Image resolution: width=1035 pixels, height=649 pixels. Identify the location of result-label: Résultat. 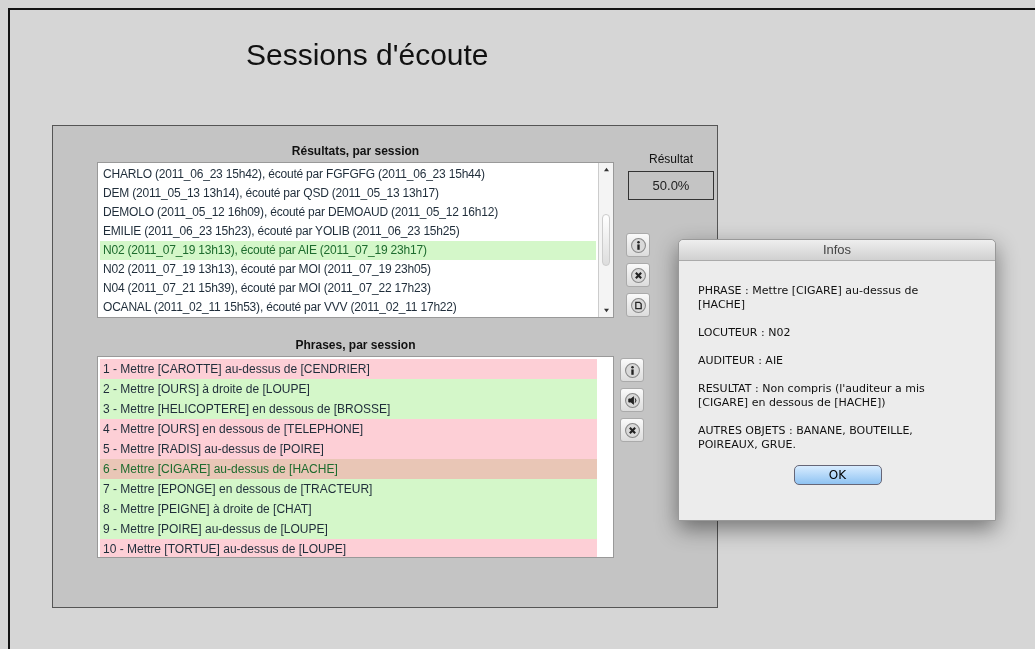
(671, 159).